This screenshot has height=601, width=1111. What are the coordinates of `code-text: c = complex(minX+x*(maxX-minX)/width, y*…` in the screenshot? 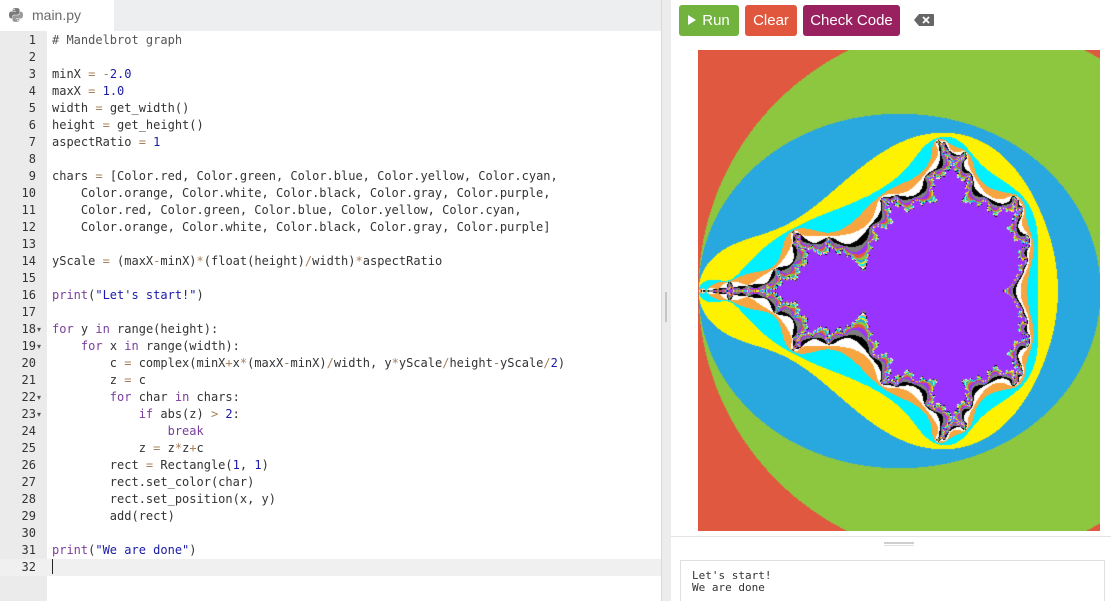 It's located at (309, 363).